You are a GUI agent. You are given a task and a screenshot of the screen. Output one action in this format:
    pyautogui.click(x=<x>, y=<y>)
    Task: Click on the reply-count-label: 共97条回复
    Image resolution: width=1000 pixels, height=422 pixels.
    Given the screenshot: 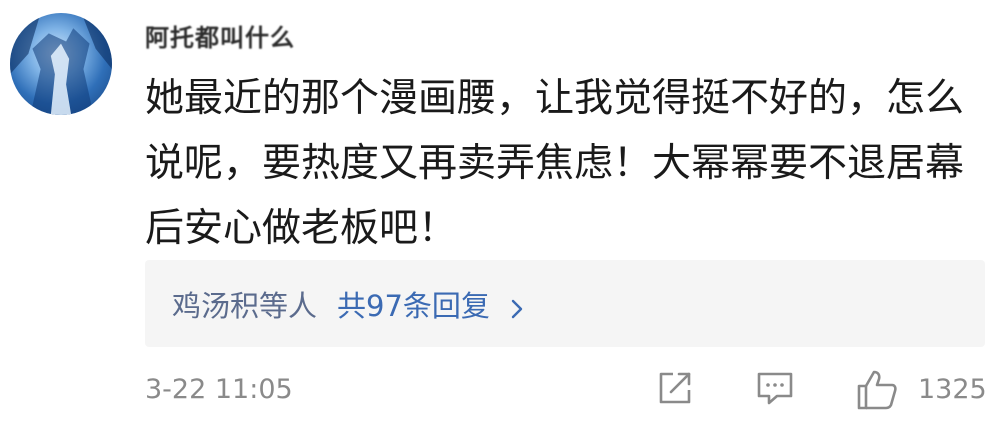 What is the action you would take?
    pyautogui.click(x=413, y=305)
    